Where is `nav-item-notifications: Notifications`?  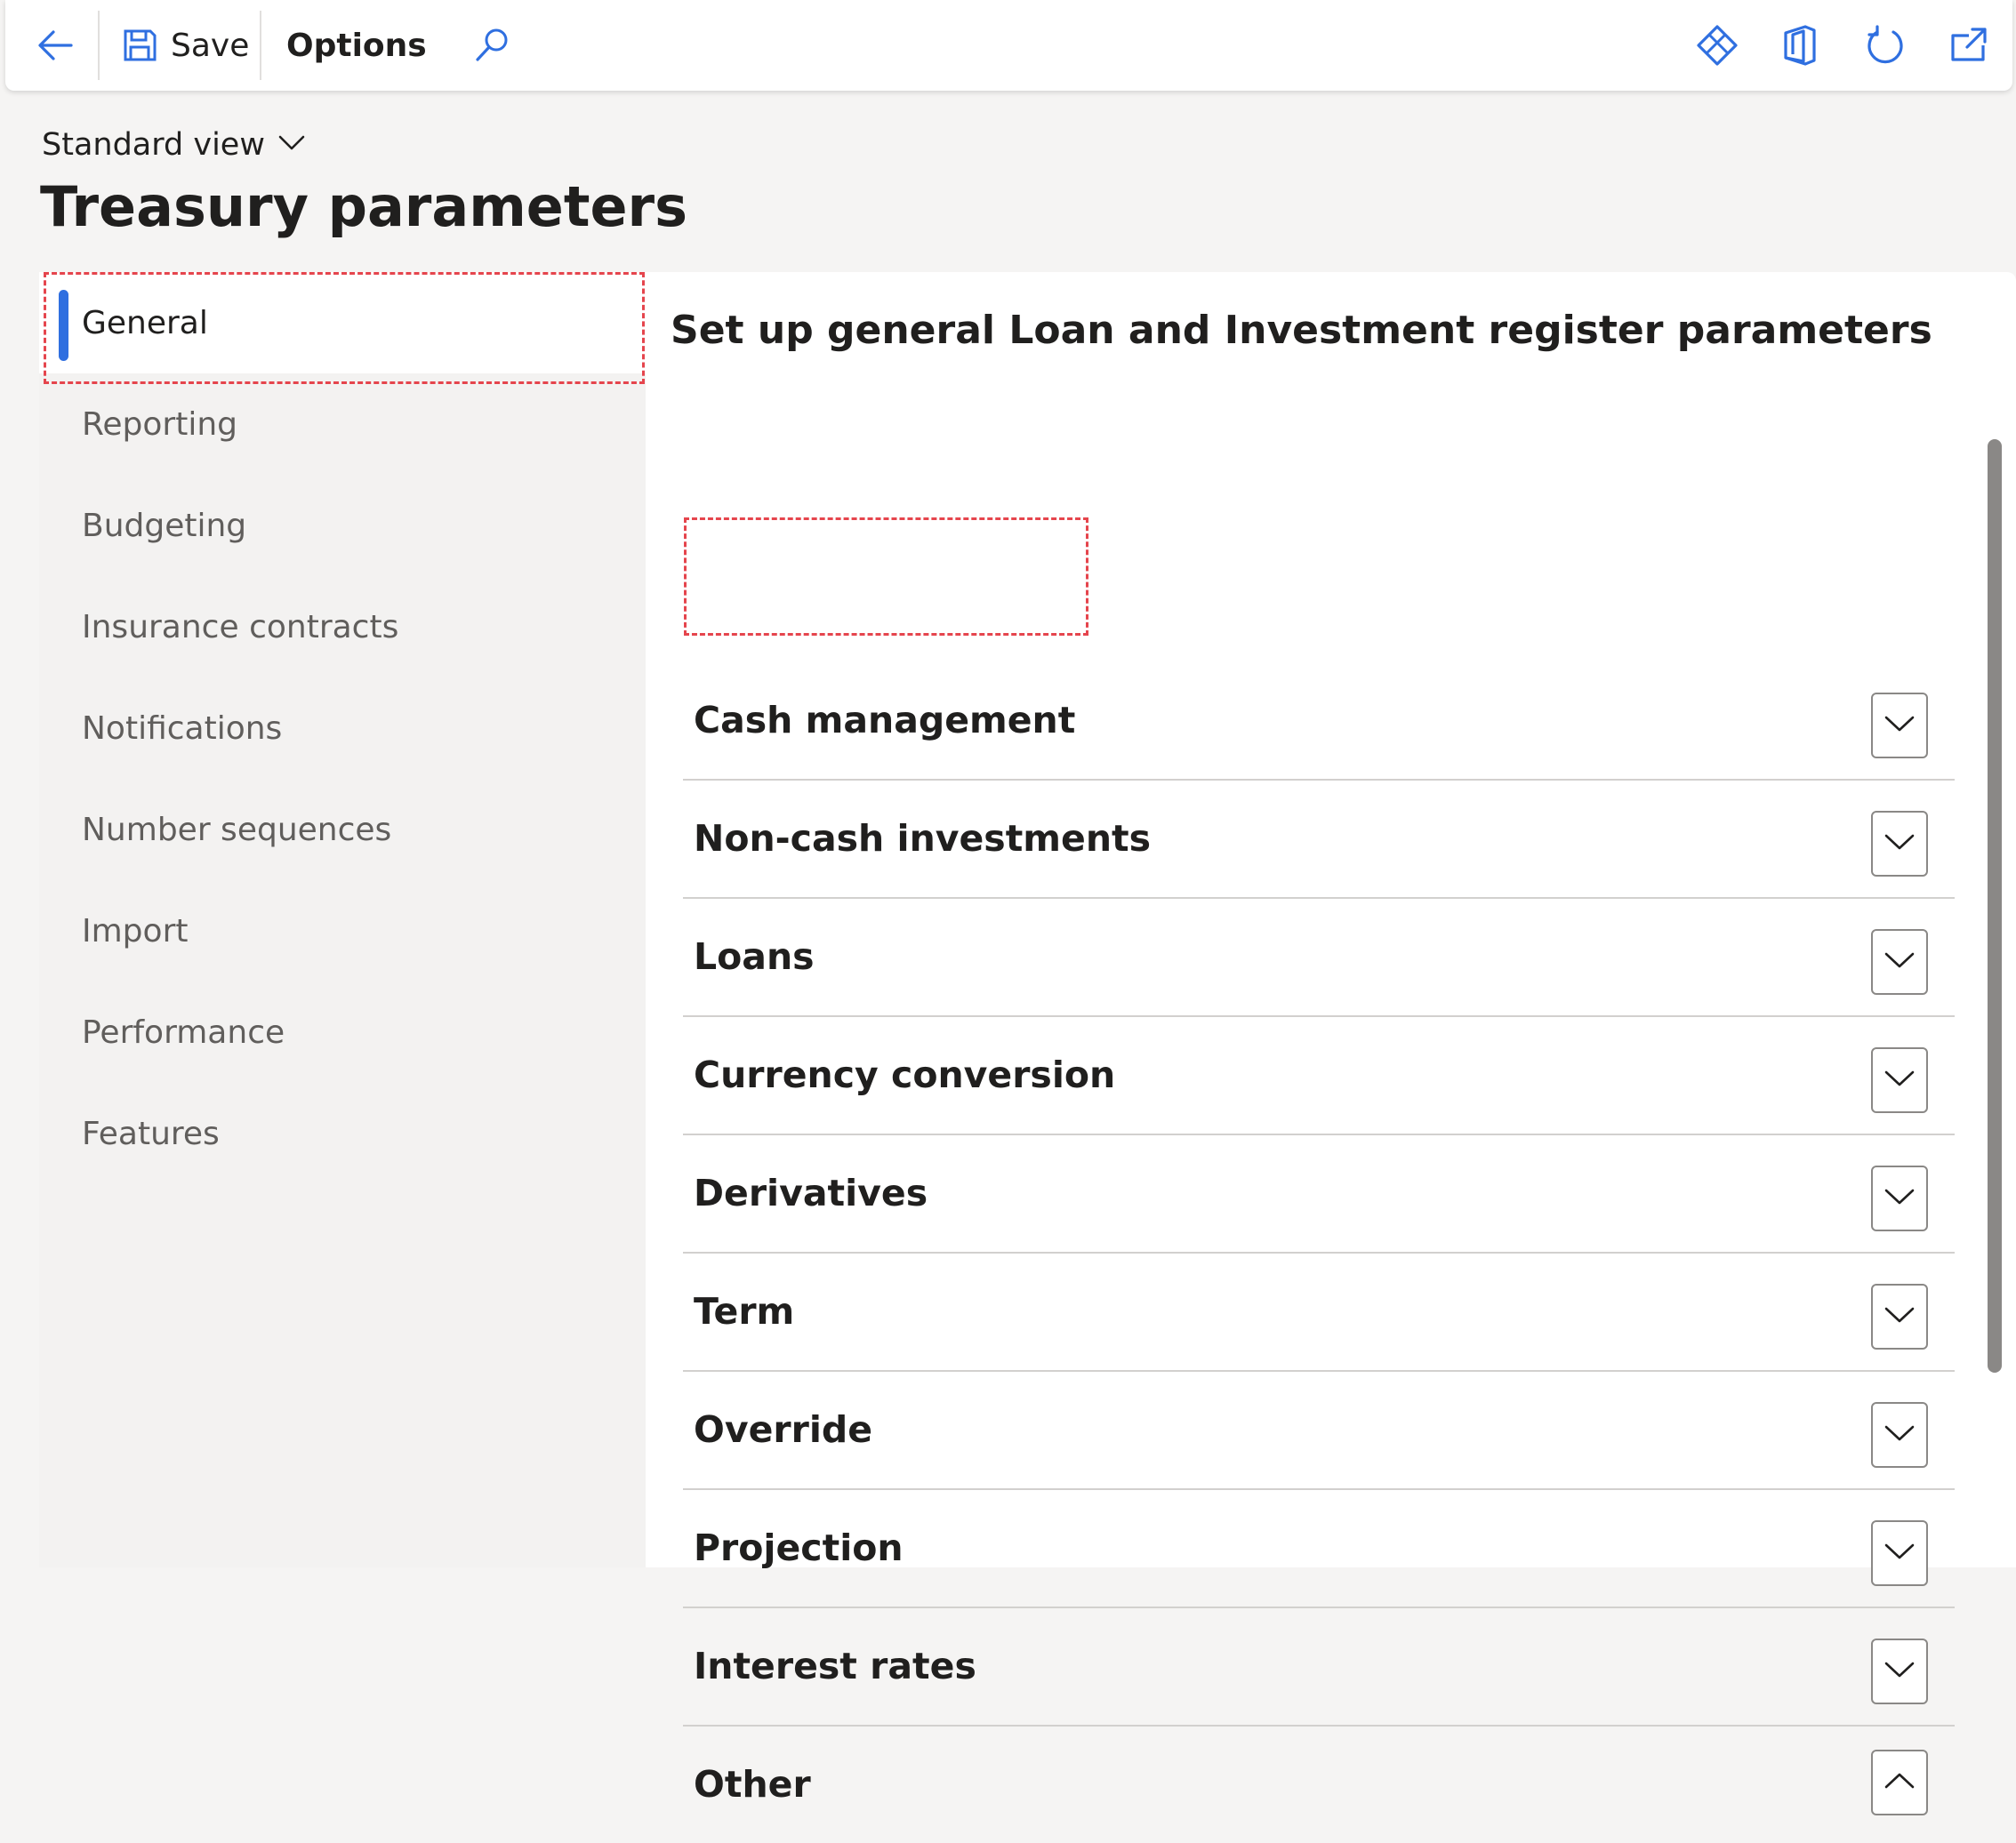
nav-item-notifications: Notifications is located at coordinates (342, 728).